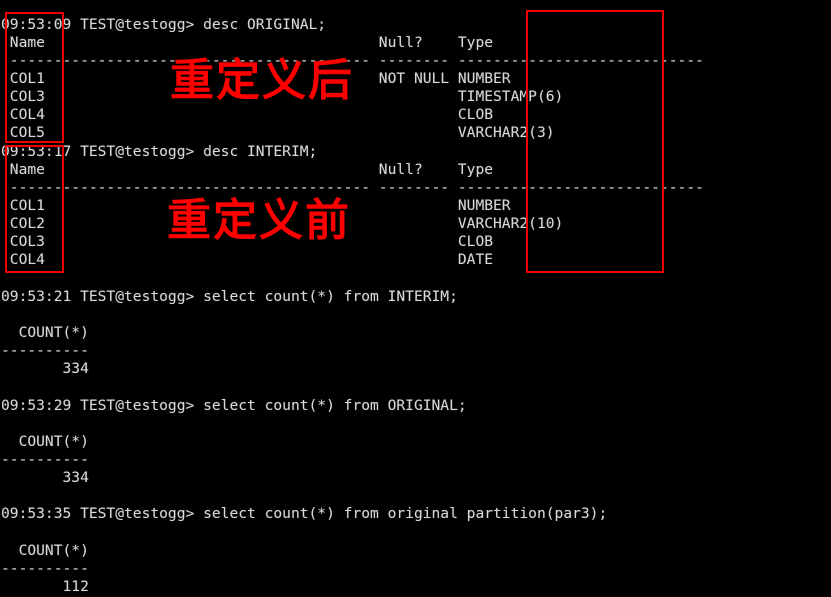 The image size is (831, 597). What do you see at coordinates (247, 242) in the screenshot?
I see `terminal-line: COL3 CLOB` at bounding box center [247, 242].